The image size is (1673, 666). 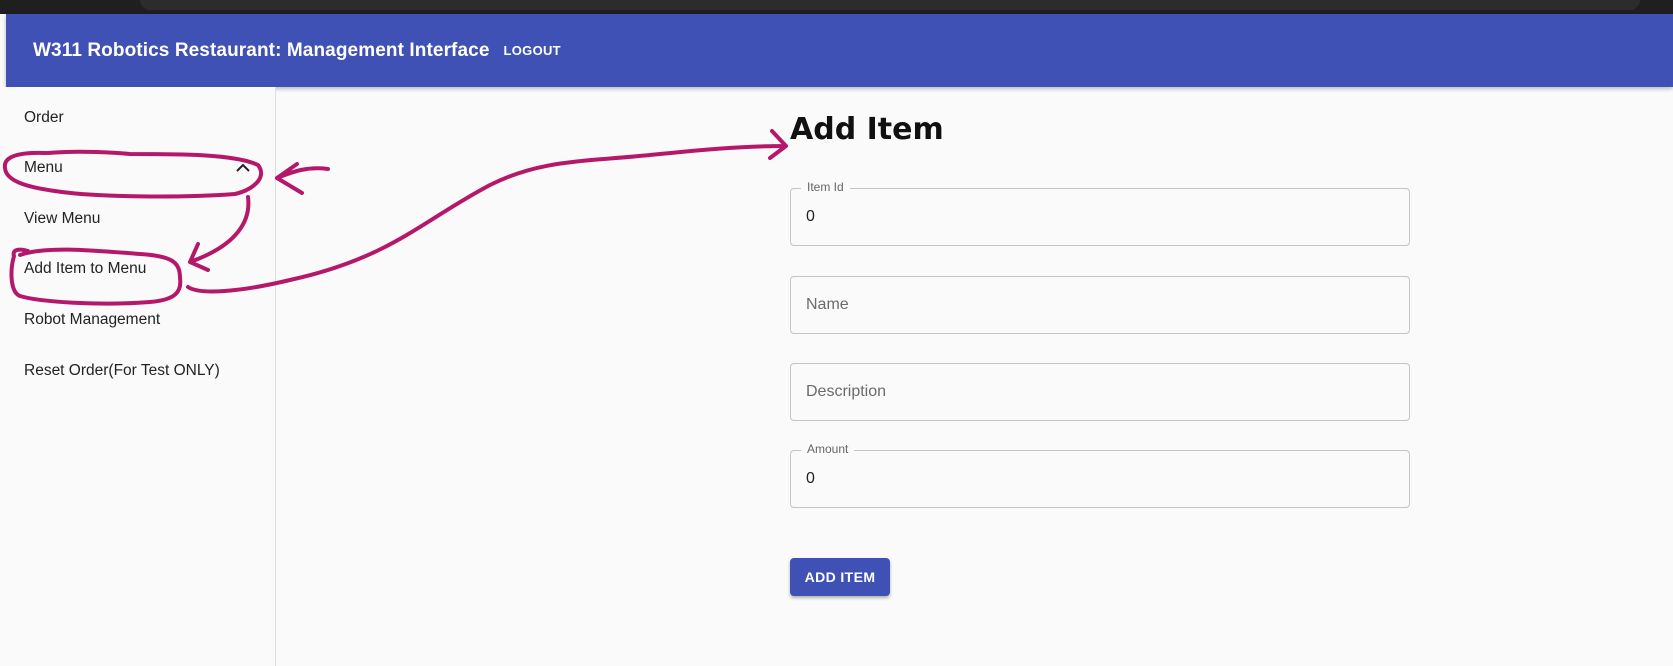 I want to click on amount-field: Amount, so click(x=1100, y=475).